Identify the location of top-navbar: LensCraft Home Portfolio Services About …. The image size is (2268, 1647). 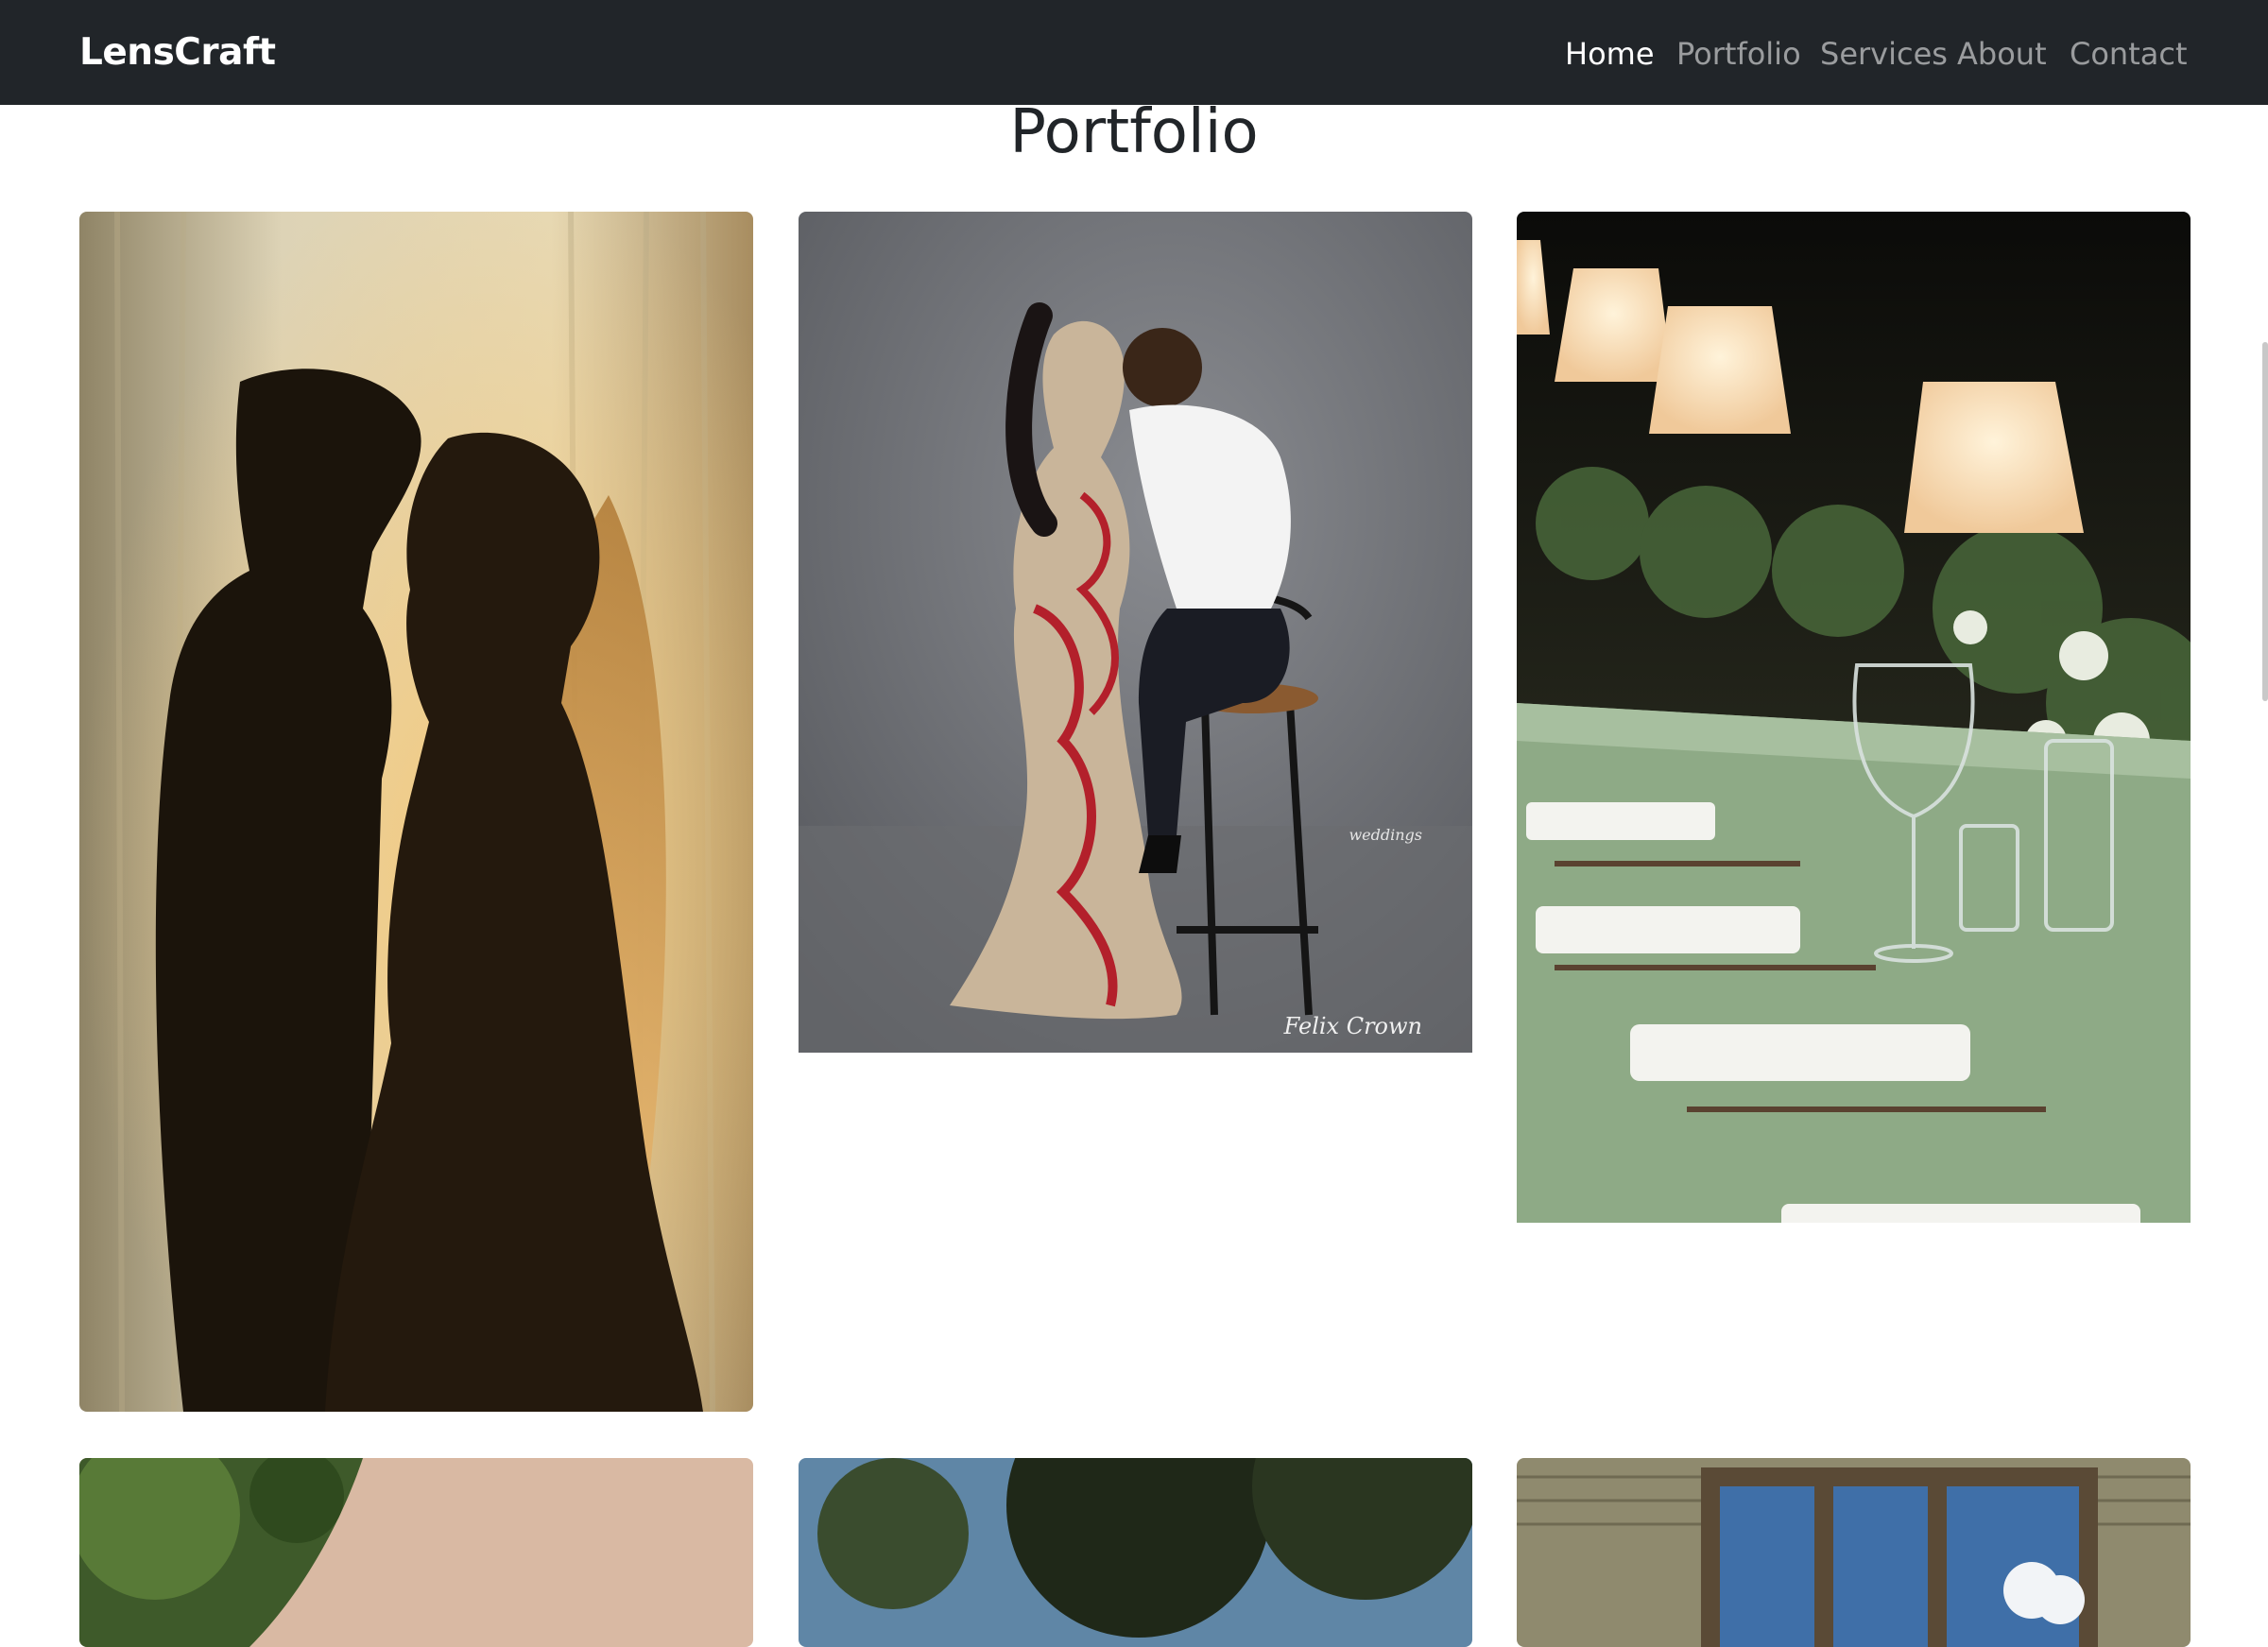
(1134, 52).